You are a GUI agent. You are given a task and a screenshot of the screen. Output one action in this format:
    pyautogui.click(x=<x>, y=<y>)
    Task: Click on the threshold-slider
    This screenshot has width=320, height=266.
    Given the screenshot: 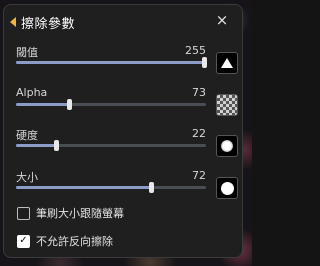 What is the action you would take?
    pyautogui.click(x=111, y=62)
    